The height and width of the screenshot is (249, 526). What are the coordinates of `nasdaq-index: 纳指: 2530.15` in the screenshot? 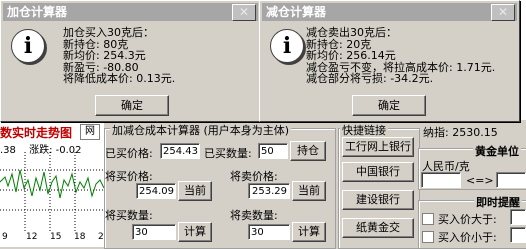 It's located at (460, 132).